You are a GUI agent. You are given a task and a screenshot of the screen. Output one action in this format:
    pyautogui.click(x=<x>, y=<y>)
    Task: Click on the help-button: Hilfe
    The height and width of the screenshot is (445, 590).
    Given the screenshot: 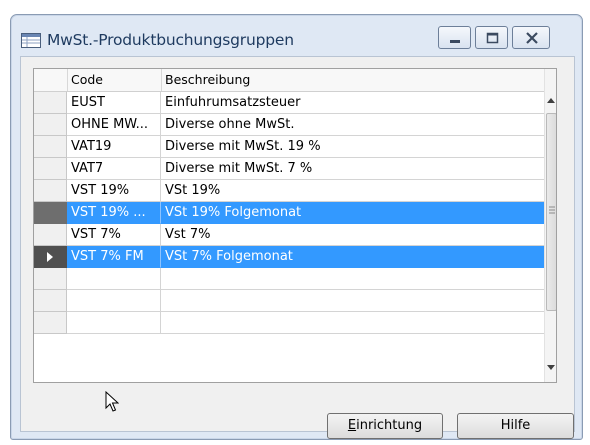 What is the action you would take?
    pyautogui.click(x=515, y=426)
    